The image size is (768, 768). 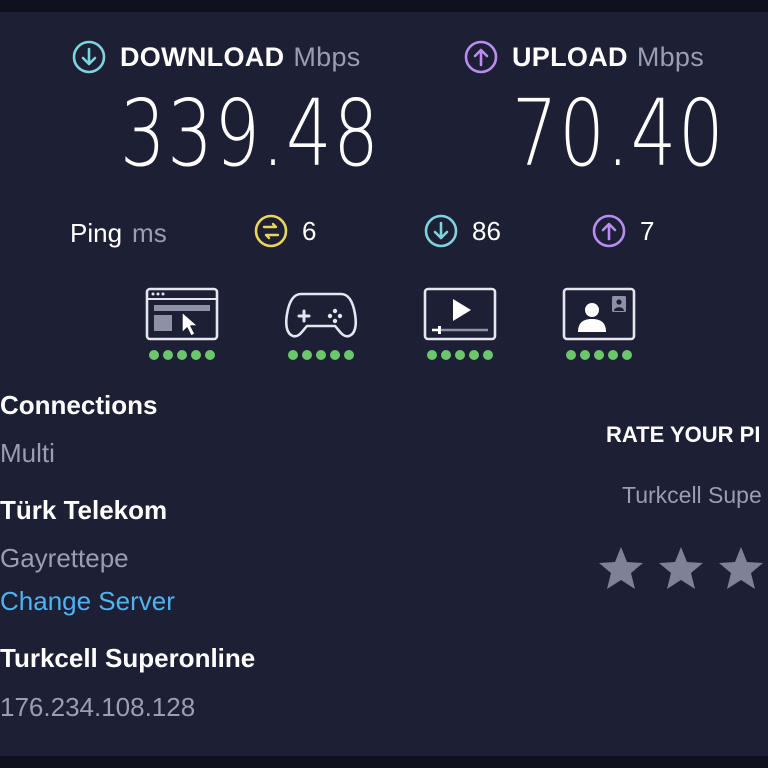 What do you see at coordinates (683, 434) in the screenshot?
I see `rate-provider-title: RATE YOUR PI` at bounding box center [683, 434].